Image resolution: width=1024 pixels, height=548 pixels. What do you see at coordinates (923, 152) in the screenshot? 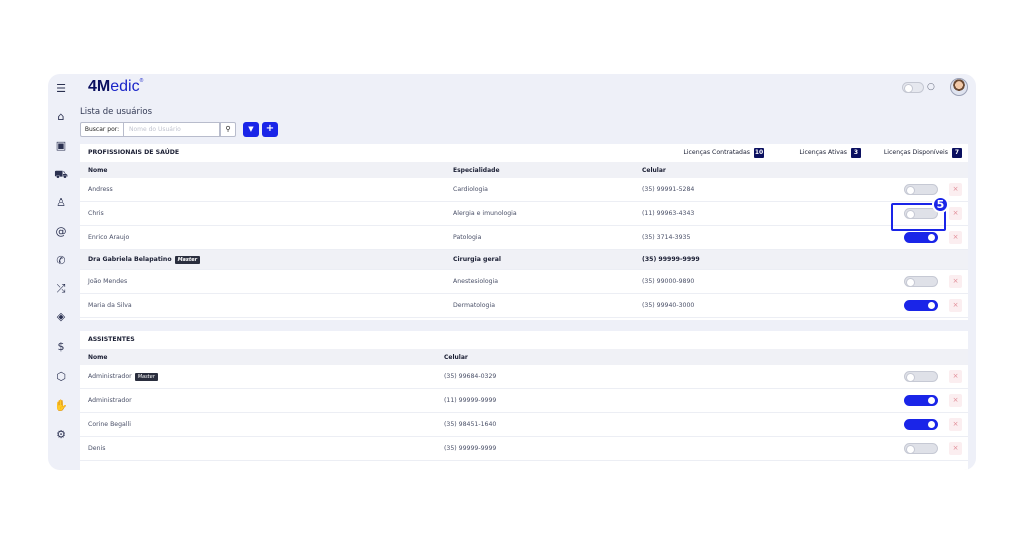
I see `licenses-available: Licenças Disponíveis 7` at bounding box center [923, 152].